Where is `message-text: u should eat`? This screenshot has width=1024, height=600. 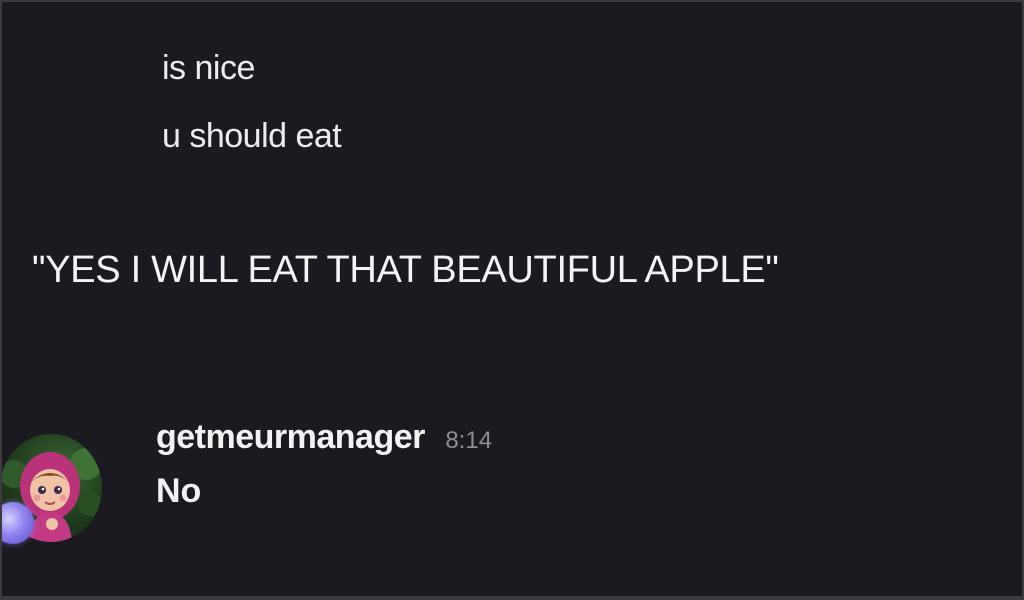 message-text: u should eat is located at coordinates (252, 136).